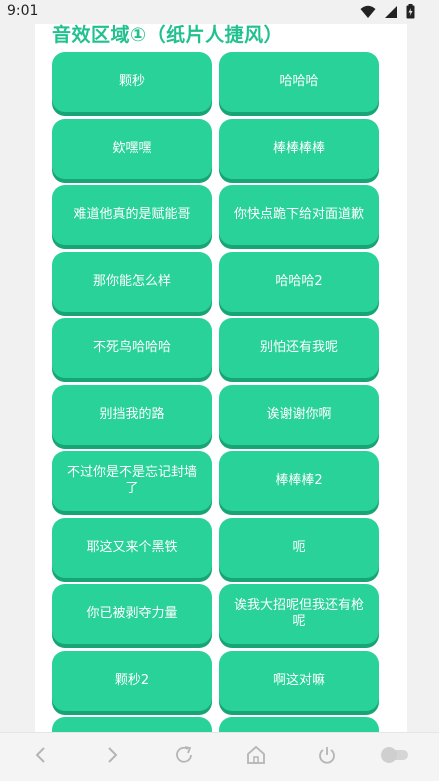  I want to click on back-icon, so click(41, 757).